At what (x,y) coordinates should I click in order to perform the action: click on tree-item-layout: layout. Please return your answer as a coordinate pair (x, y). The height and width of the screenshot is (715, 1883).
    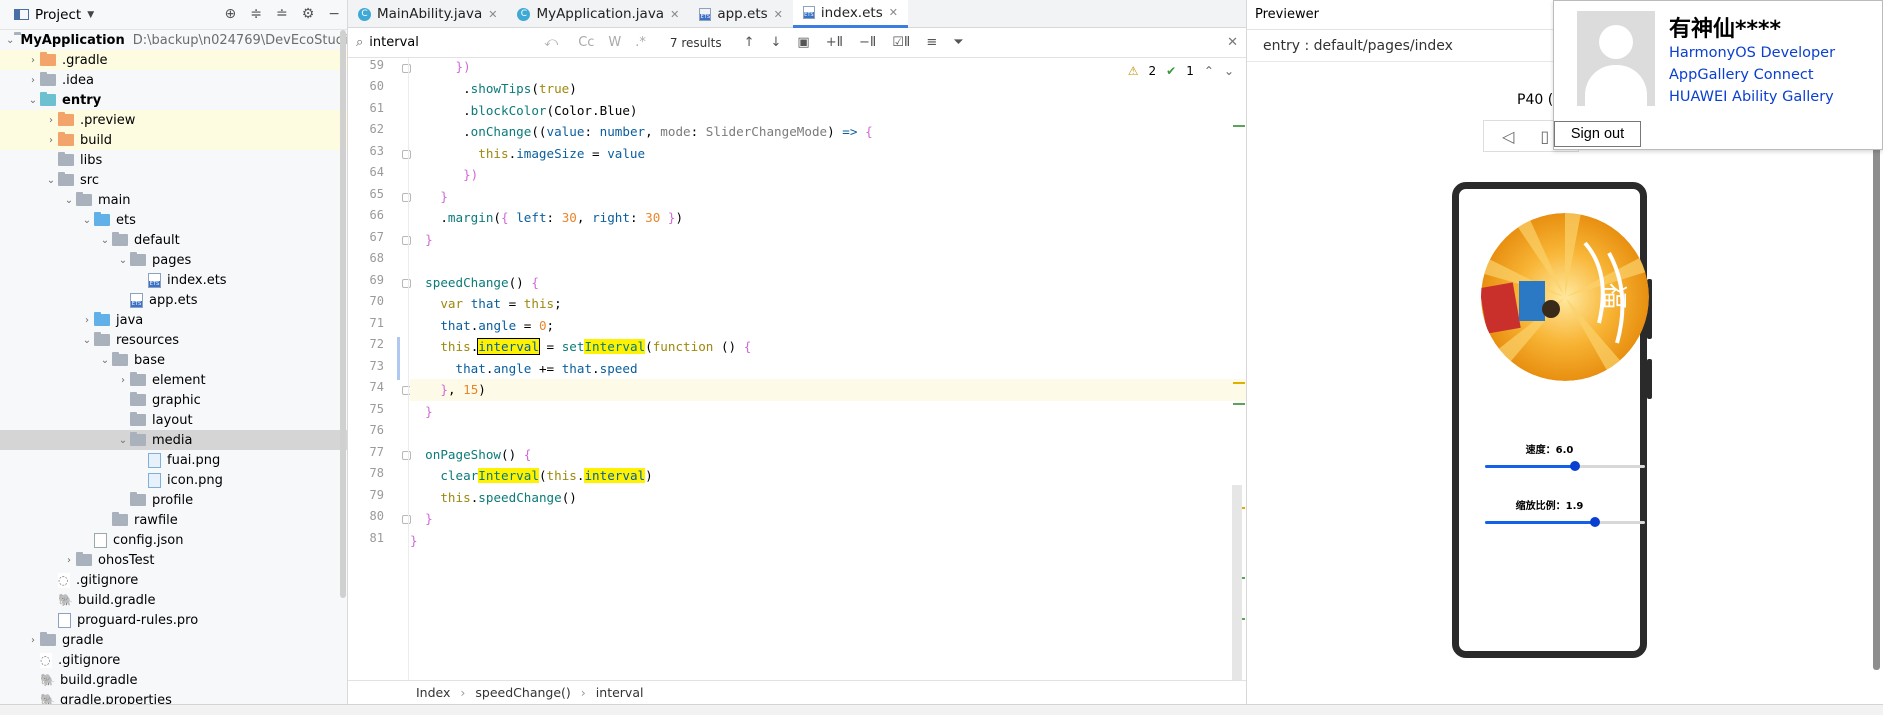
    Looking at the image, I should click on (173, 420).